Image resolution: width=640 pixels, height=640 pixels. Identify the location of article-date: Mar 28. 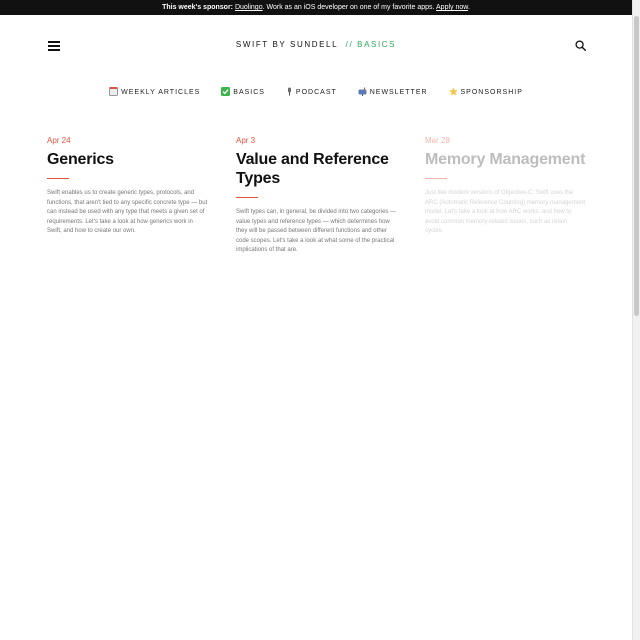
(437, 140).